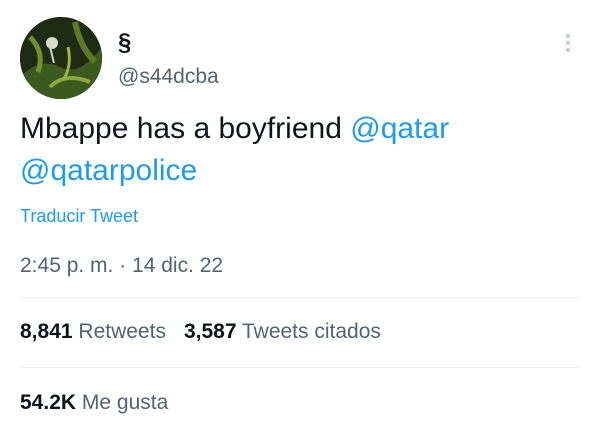 The height and width of the screenshot is (431, 600). I want to click on likes-stat: 54.2K Me gusta, so click(94, 402).